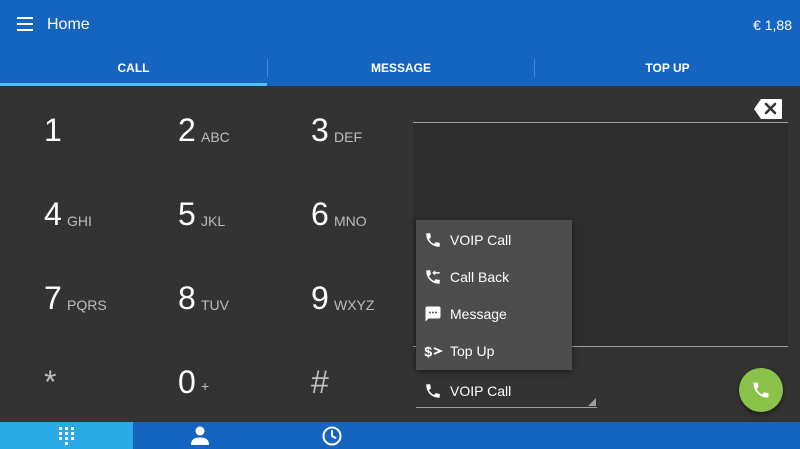 Image resolution: width=800 pixels, height=449 pixels. I want to click on person-icon, so click(200, 435).